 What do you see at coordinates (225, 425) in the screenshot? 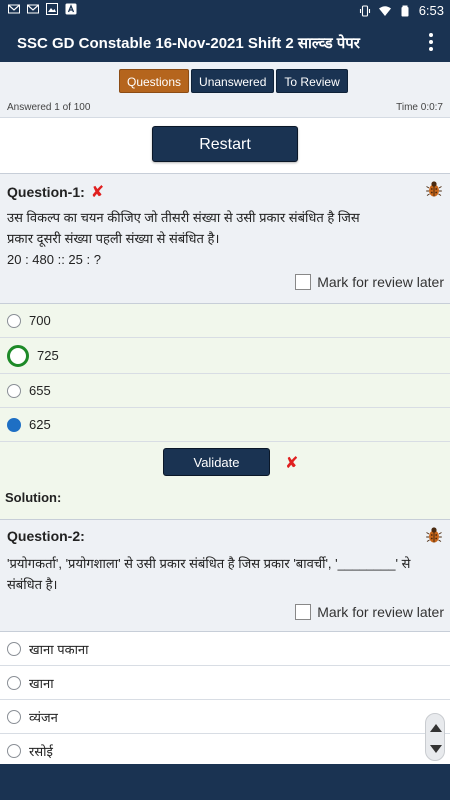
I see `option-row-selected: 625` at bounding box center [225, 425].